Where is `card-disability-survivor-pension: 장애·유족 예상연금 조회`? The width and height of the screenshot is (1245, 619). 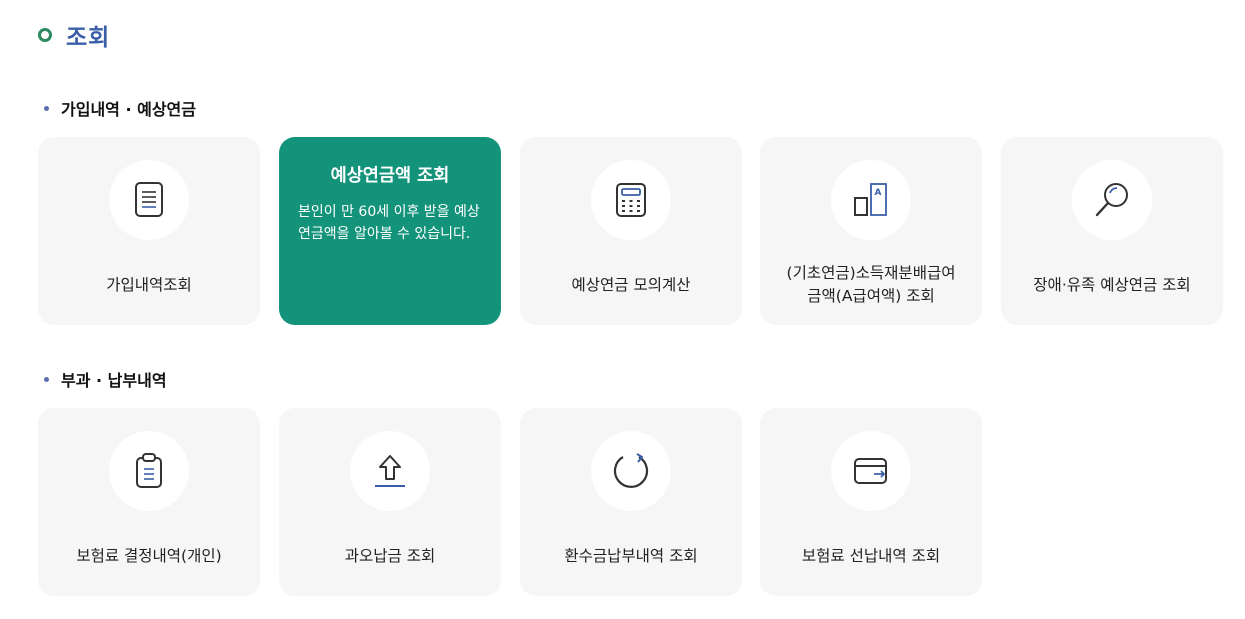 card-disability-survivor-pension: 장애·유족 예상연금 조회 is located at coordinates (1112, 231).